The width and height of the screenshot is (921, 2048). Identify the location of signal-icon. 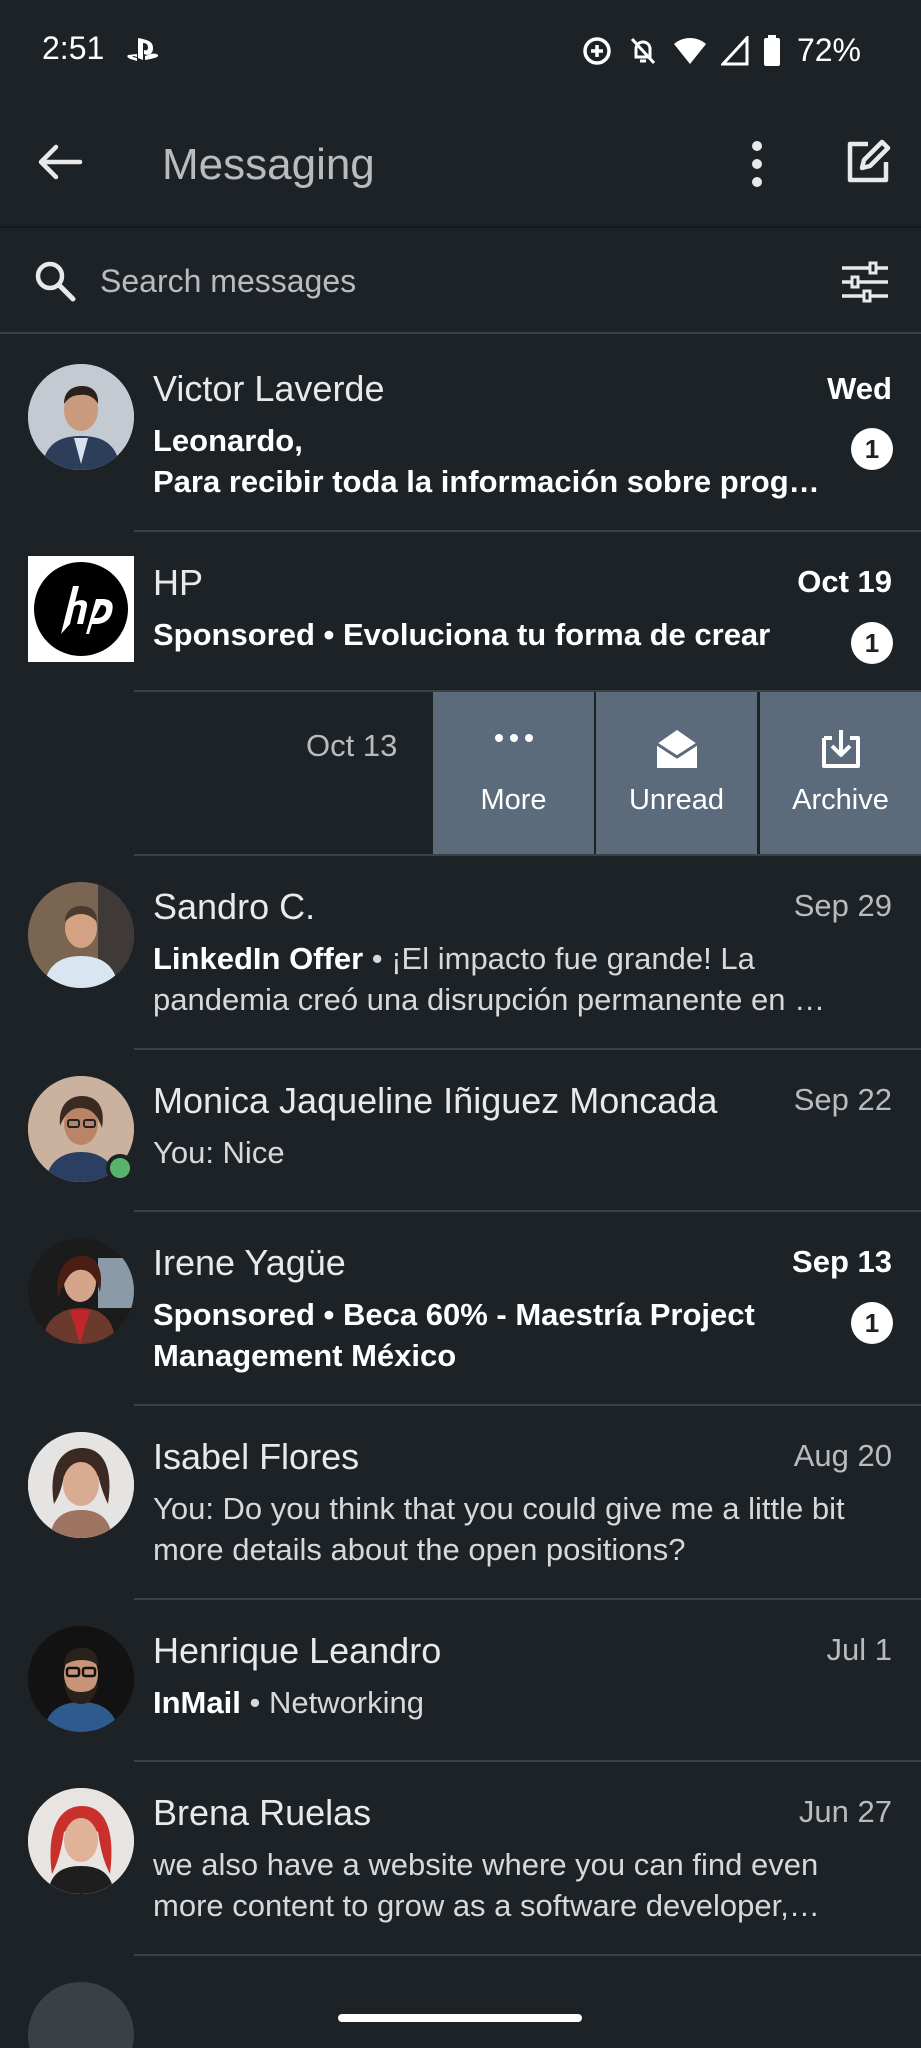
(734, 50).